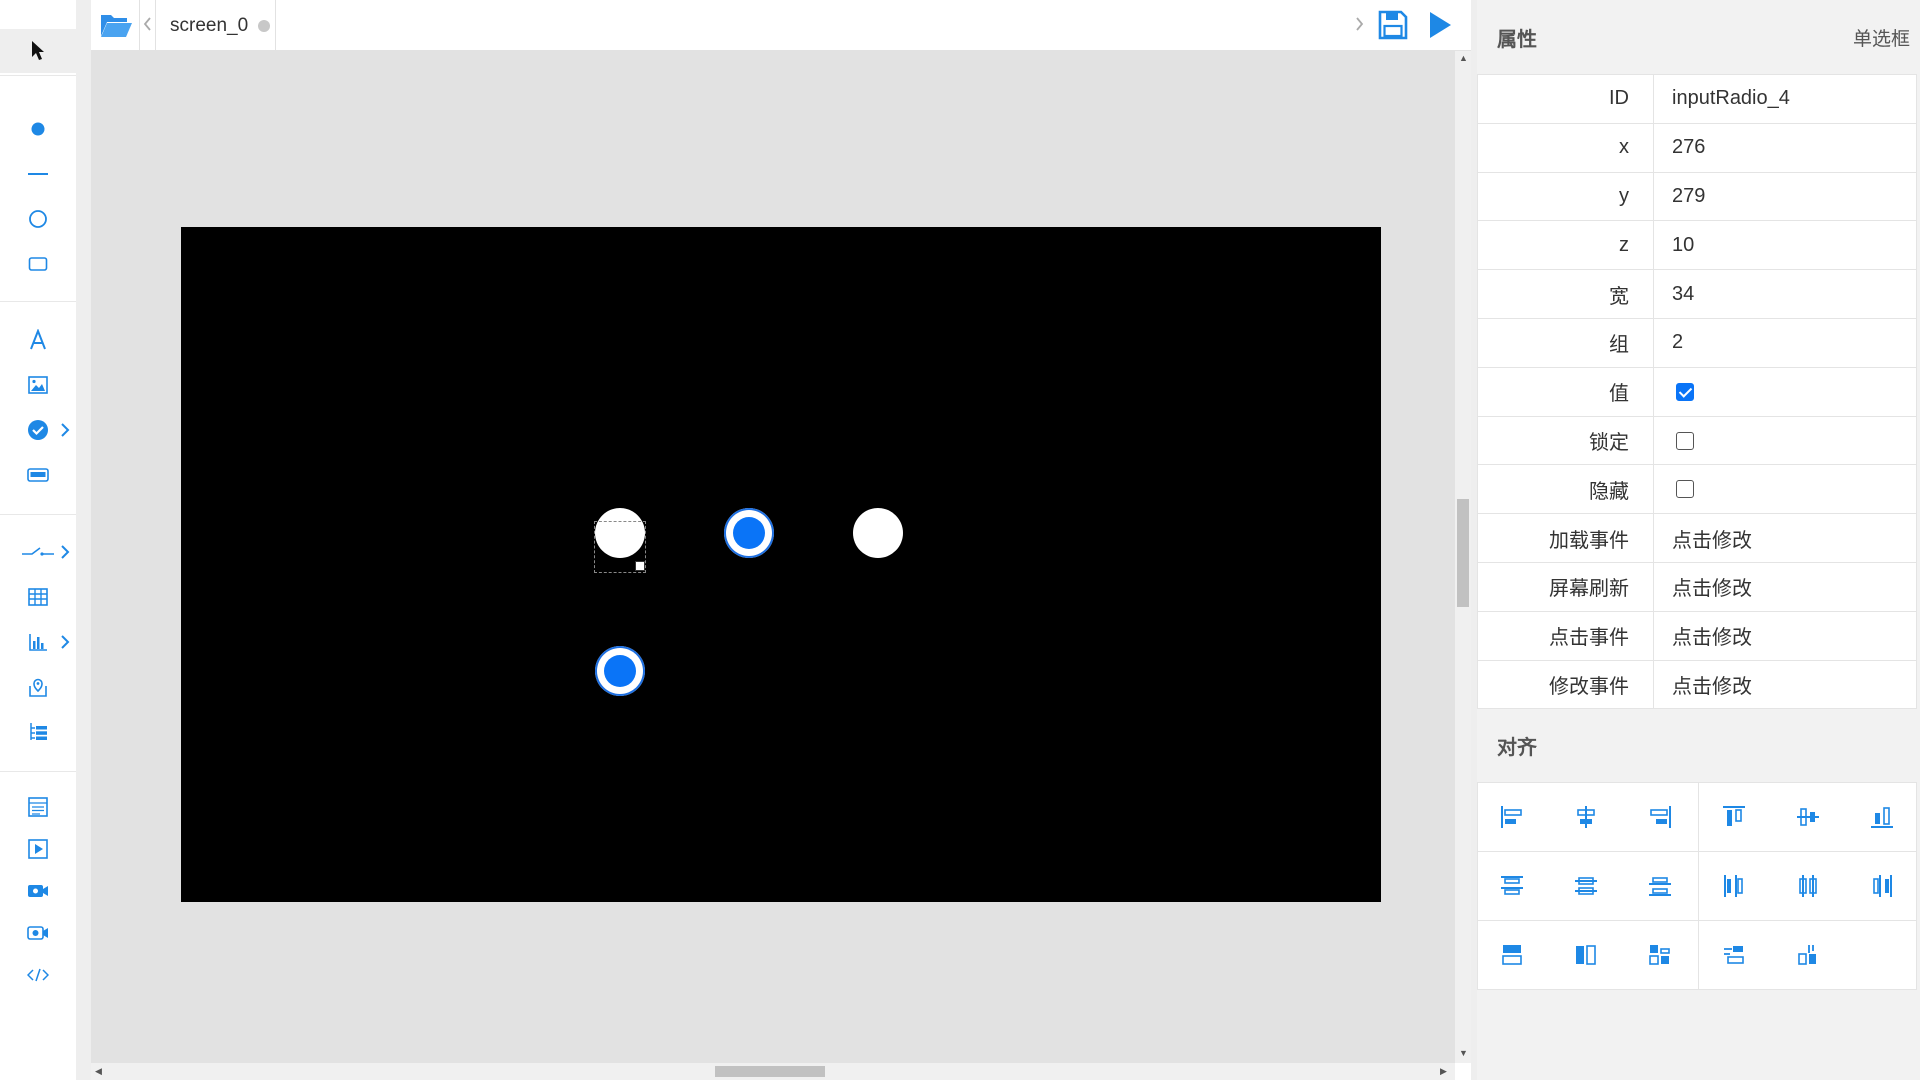  I want to click on folder-open-icon, so click(116, 26).